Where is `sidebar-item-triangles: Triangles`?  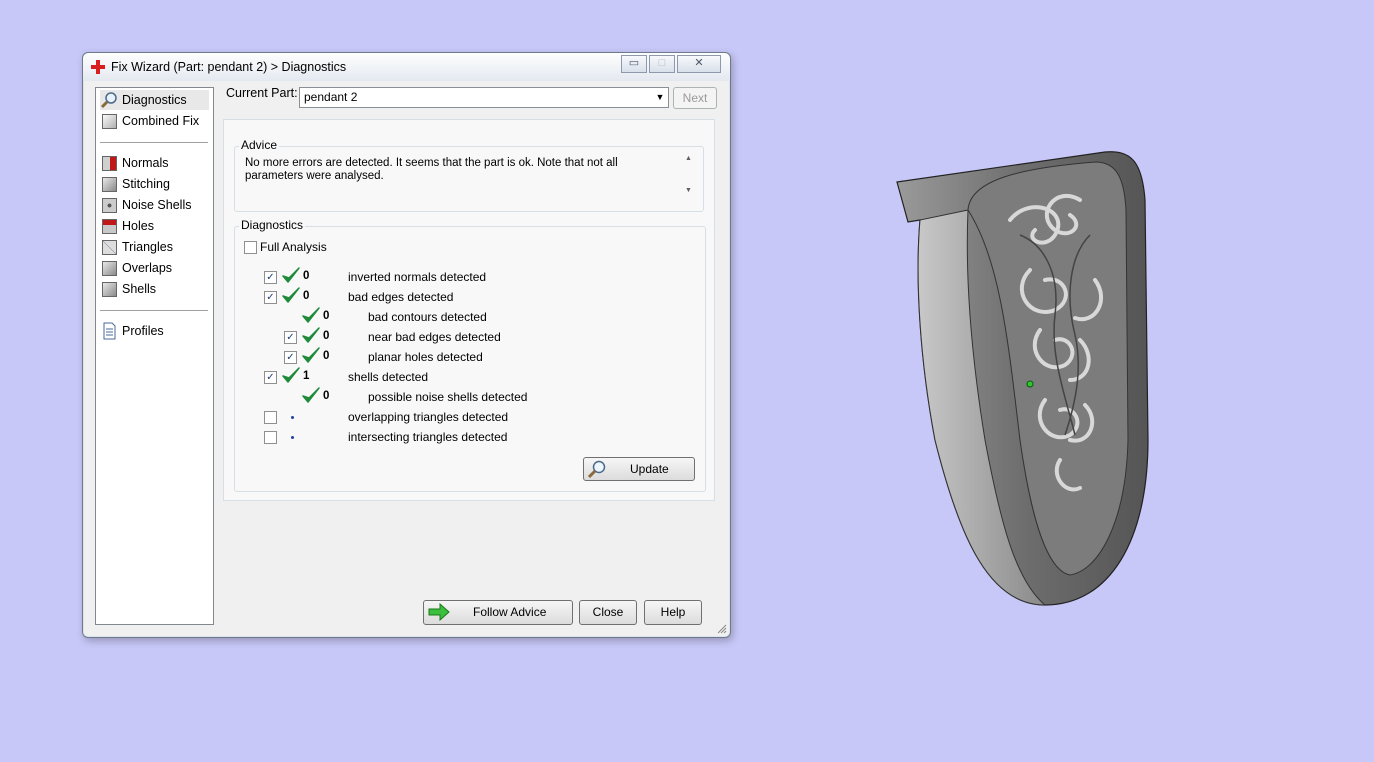 sidebar-item-triangles: Triangles is located at coordinates (154, 247).